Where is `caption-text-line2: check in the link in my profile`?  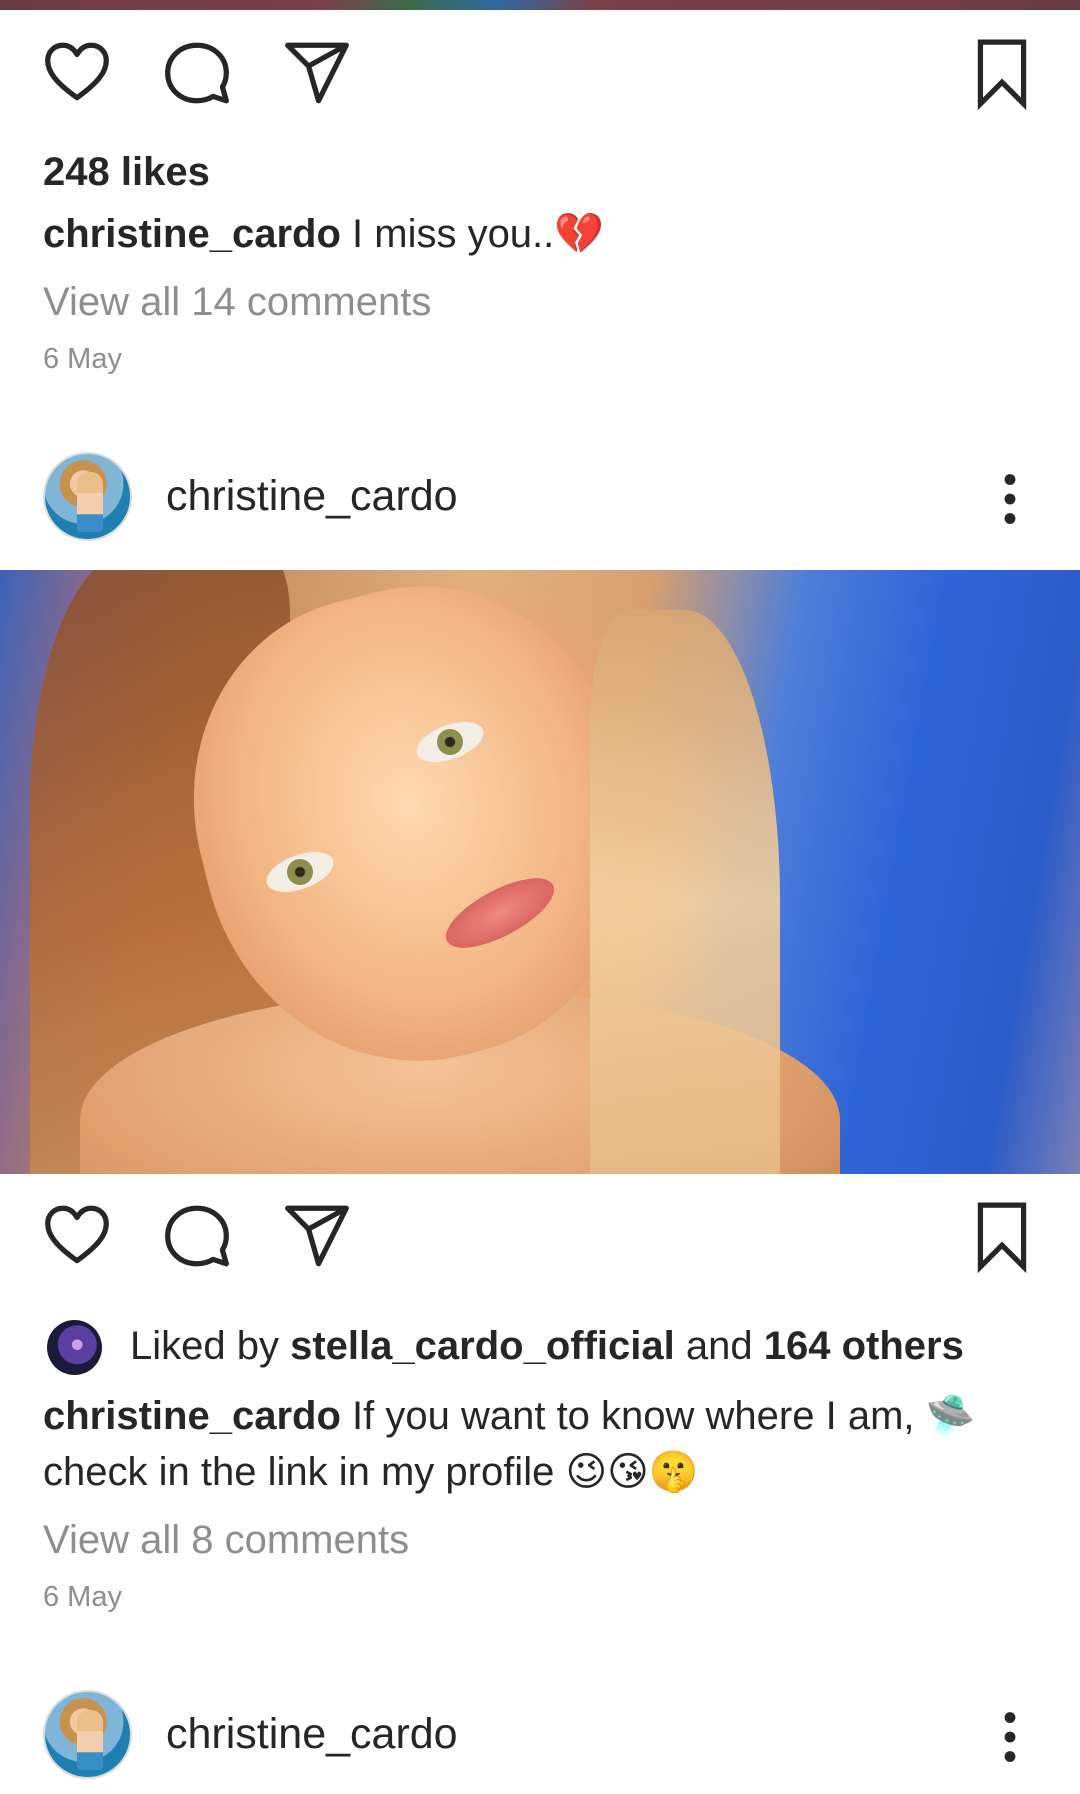 caption-text-line2: check in the link in my profile is located at coordinates (299, 1472).